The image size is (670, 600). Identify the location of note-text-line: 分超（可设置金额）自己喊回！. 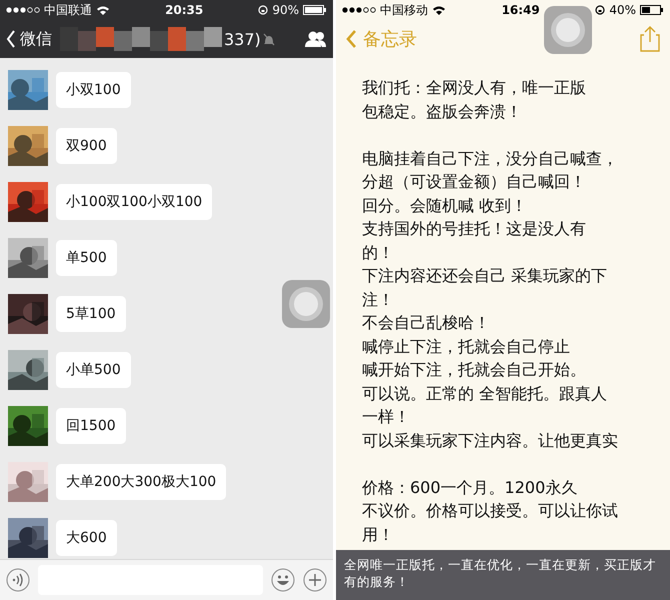
(474, 182).